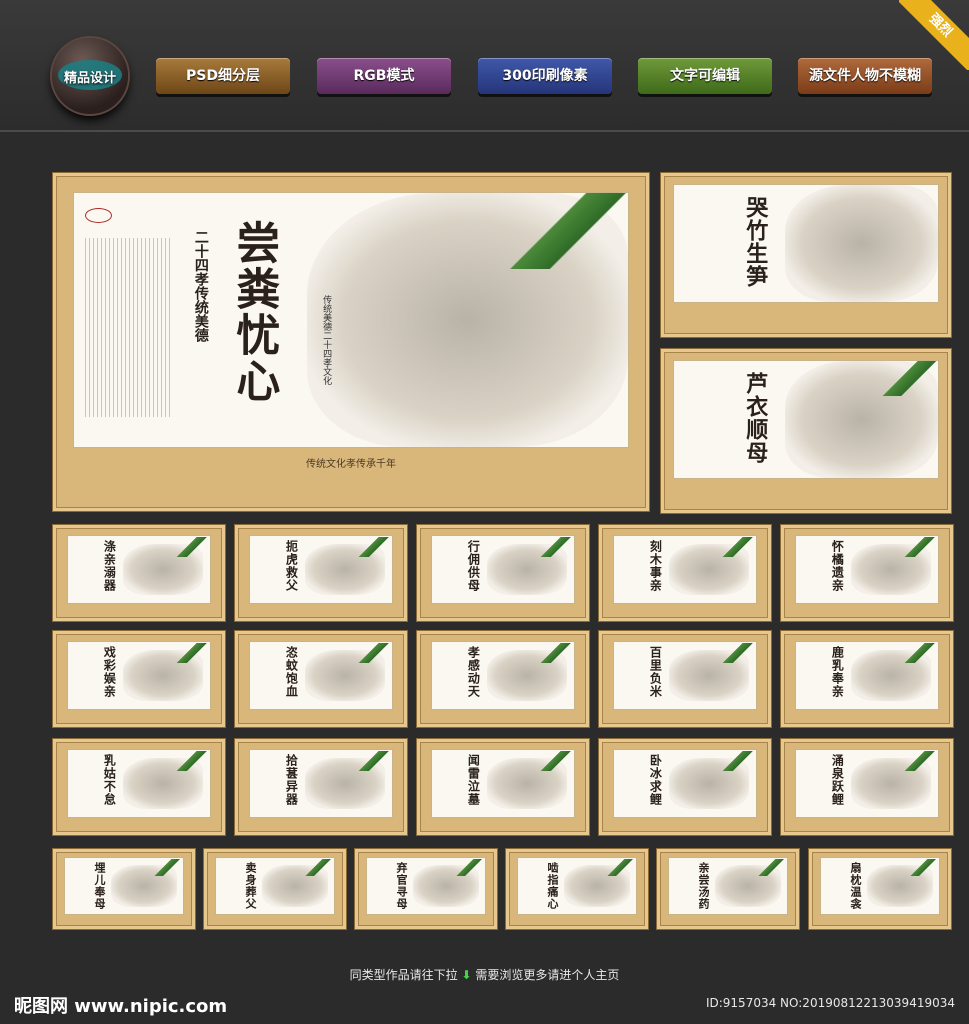  Describe the element at coordinates (728, 889) in the screenshot. I see `grid-poster: 亲尝汤药` at that location.